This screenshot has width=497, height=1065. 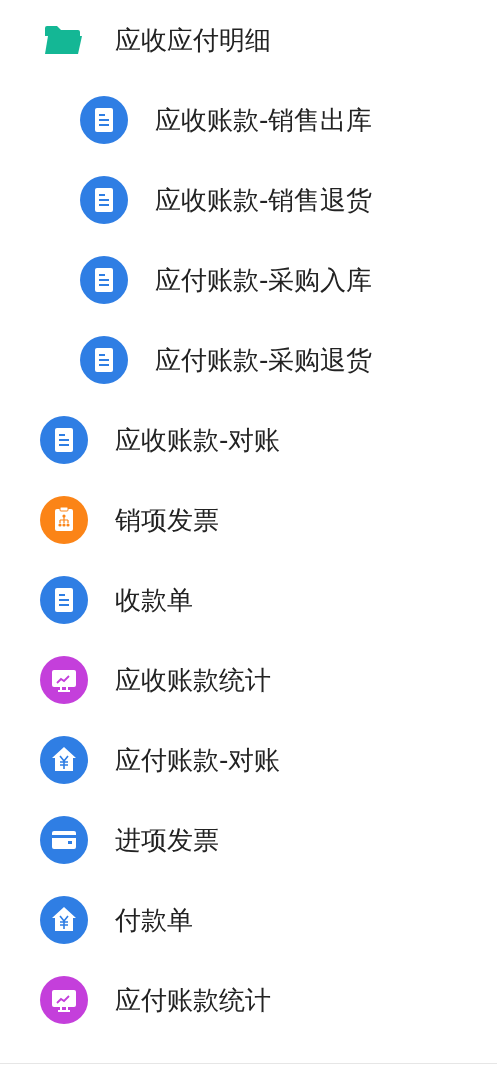 What do you see at coordinates (248, 200) in the screenshot?
I see `menu-item: 应收账款-销售退货` at bounding box center [248, 200].